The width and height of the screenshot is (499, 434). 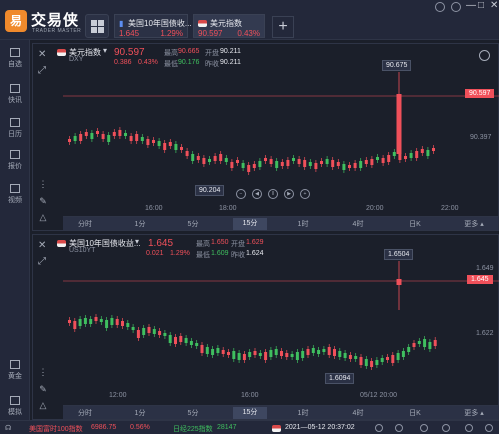 What do you see at coordinates (379, 428) in the screenshot?
I see `link-icon` at bounding box center [379, 428].